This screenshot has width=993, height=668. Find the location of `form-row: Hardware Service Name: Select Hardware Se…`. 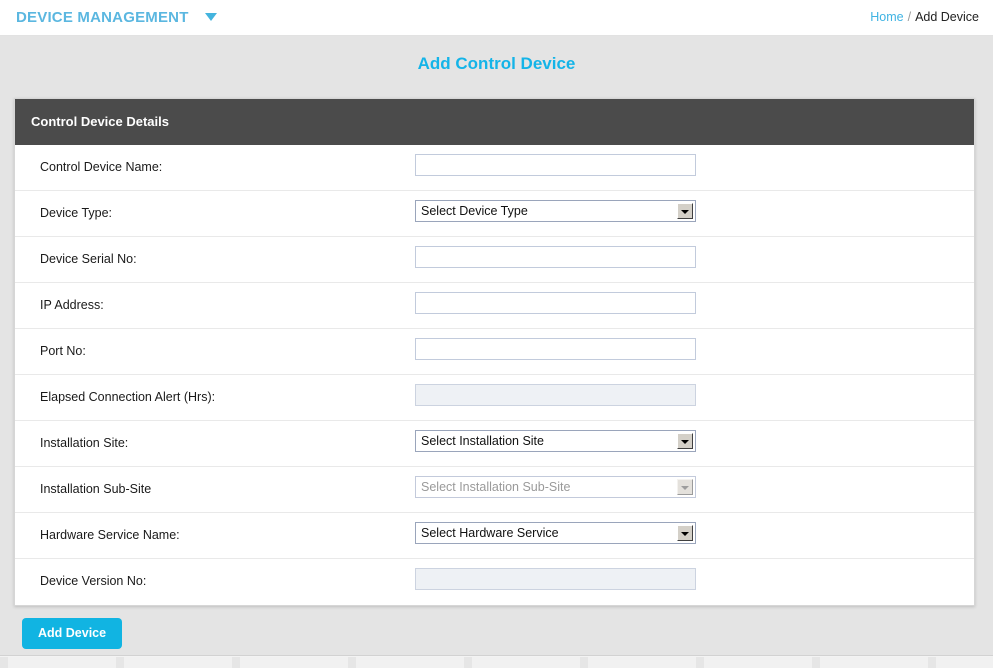

form-row: Hardware Service Name: Select Hardware Se… is located at coordinates (494, 536).